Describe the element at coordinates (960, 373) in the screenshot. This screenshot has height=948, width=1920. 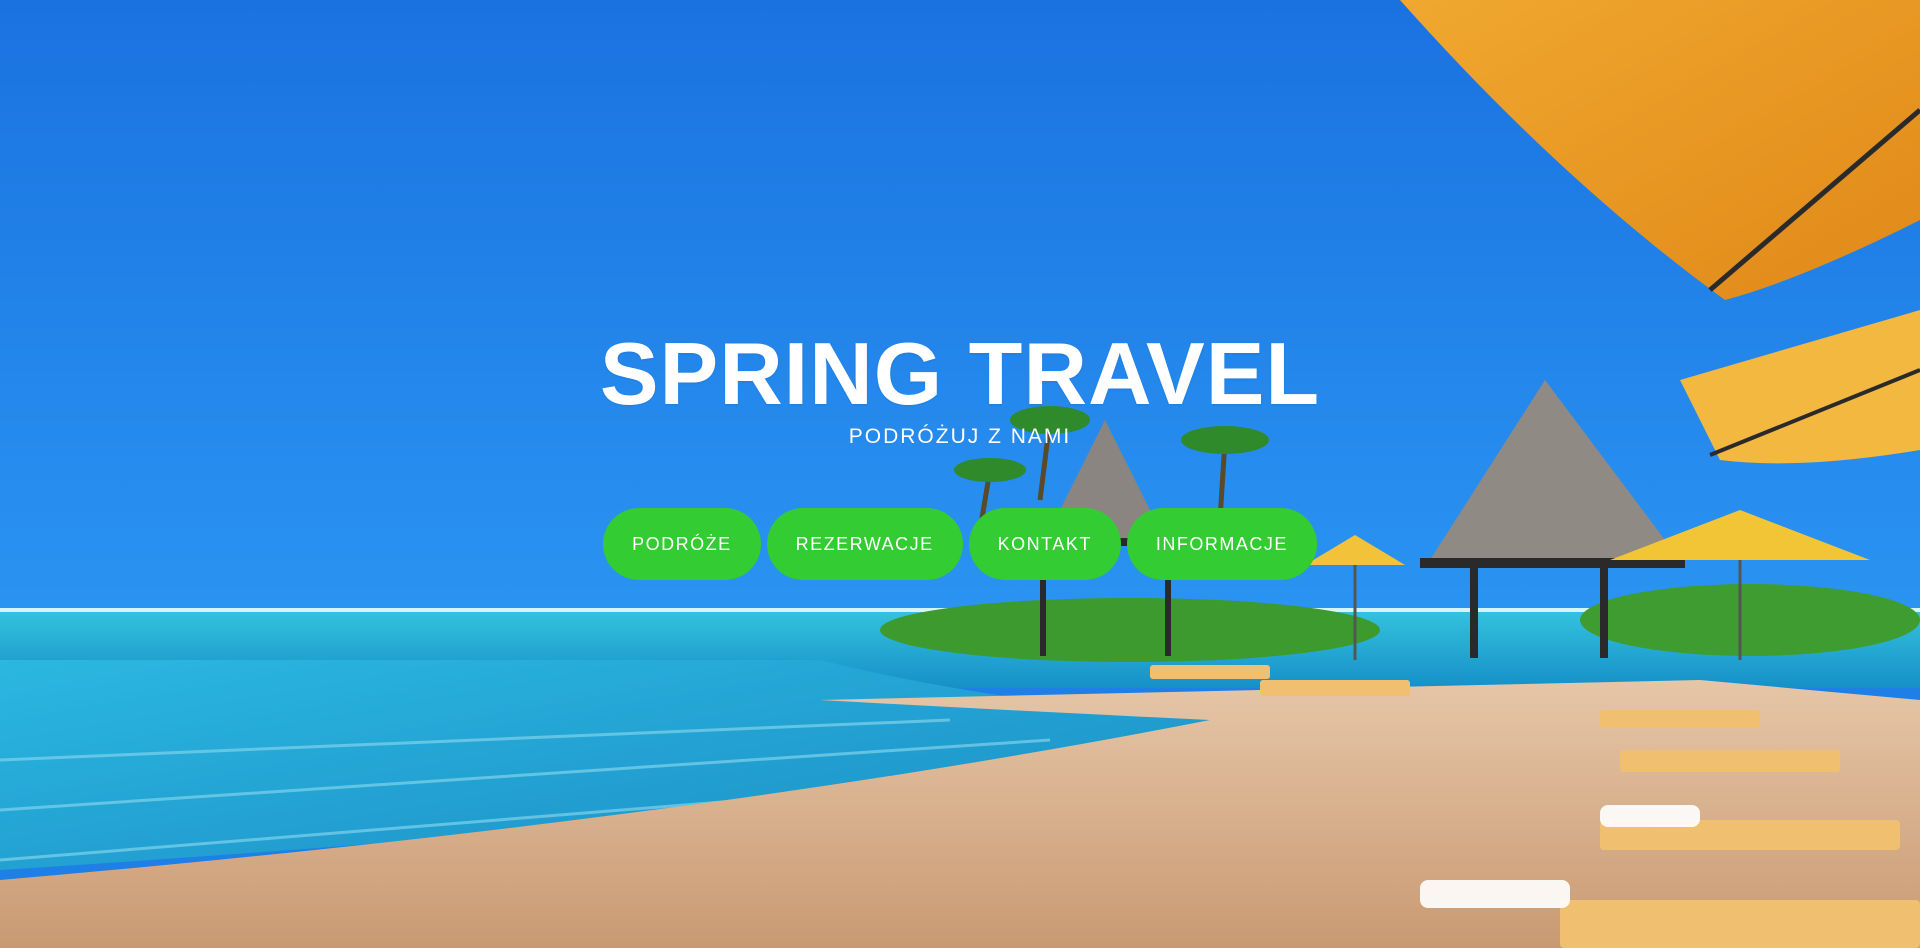
I see `site-title: SPRING TRAVEL` at that location.